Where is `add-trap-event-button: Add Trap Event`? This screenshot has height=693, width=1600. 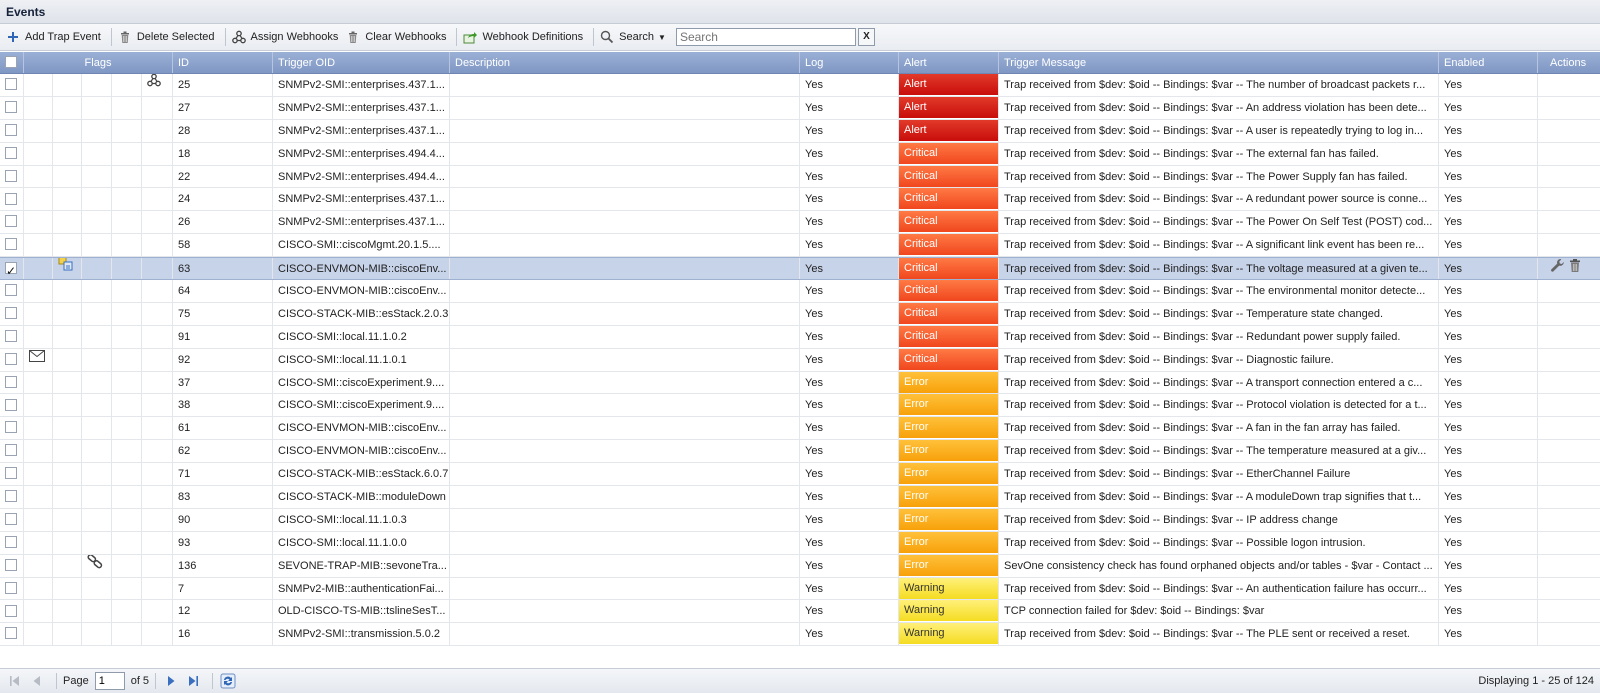 add-trap-event-button: Add Trap Event is located at coordinates (55, 37).